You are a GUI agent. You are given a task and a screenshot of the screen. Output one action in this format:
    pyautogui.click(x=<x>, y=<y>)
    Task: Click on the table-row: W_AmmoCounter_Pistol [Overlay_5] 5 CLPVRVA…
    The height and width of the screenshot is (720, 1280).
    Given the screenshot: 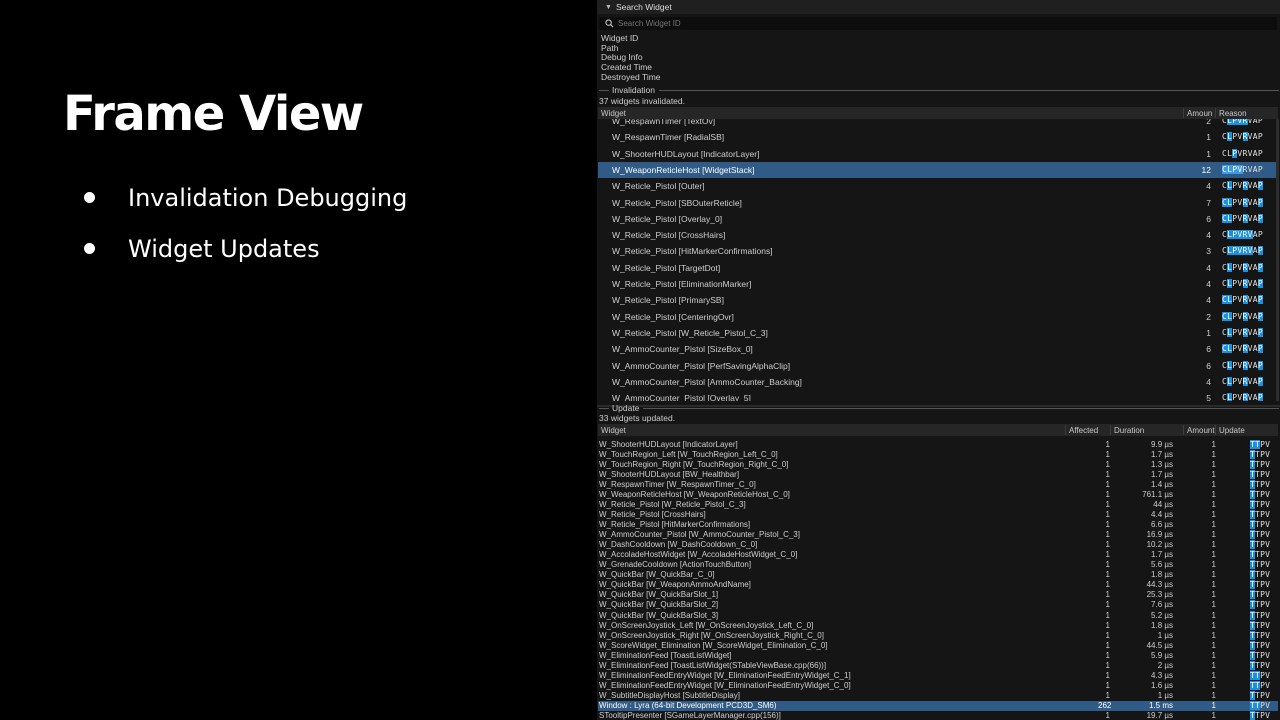 What is the action you would take?
    pyautogui.click(x=938, y=395)
    